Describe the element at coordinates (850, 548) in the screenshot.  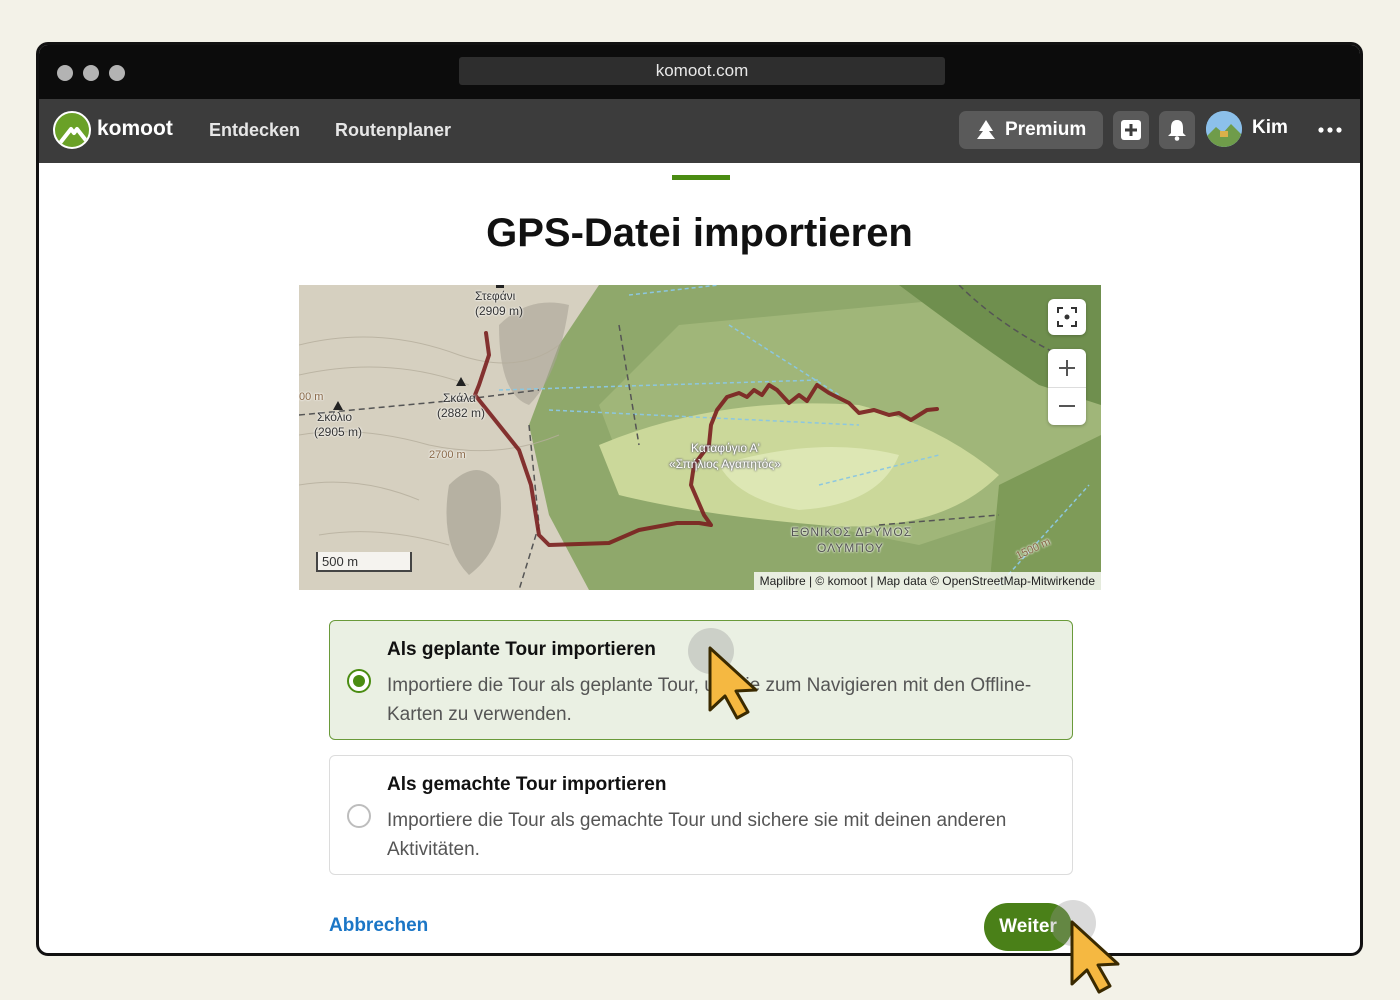
I see `map-label-park: ΟΛΥΜΠΟΥ` at that location.